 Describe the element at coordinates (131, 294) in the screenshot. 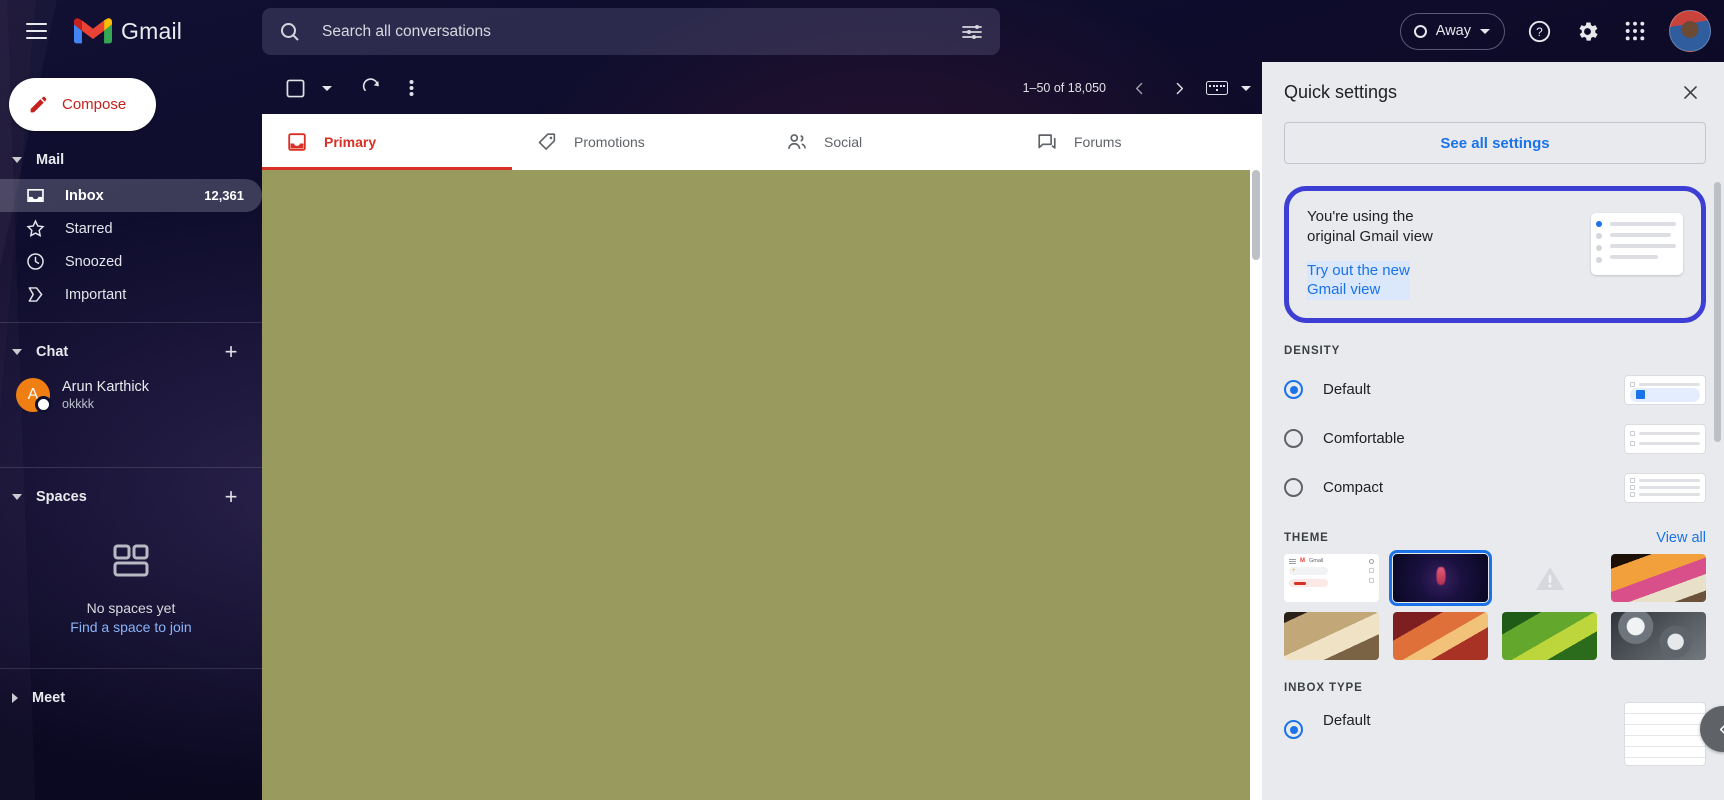

I see `sidebar-item-important: Important` at that location.